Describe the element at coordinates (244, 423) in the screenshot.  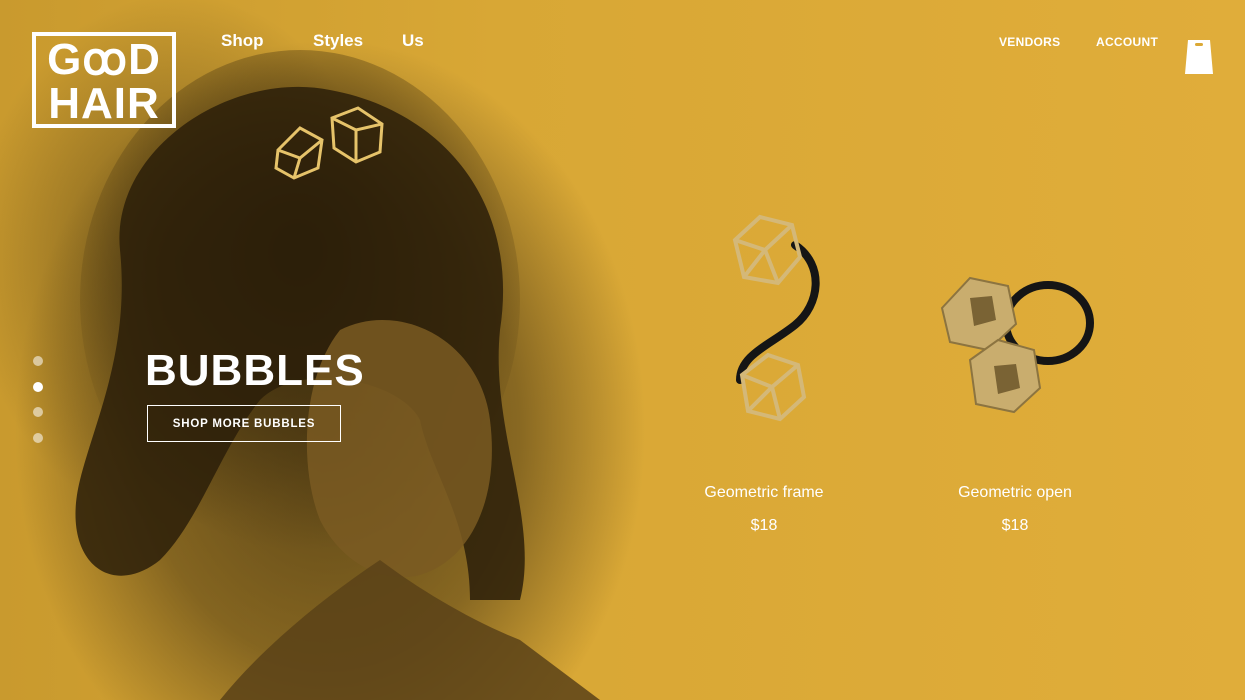
I see `shop-more-button: SHOP MORE BUBBLES` at that location.